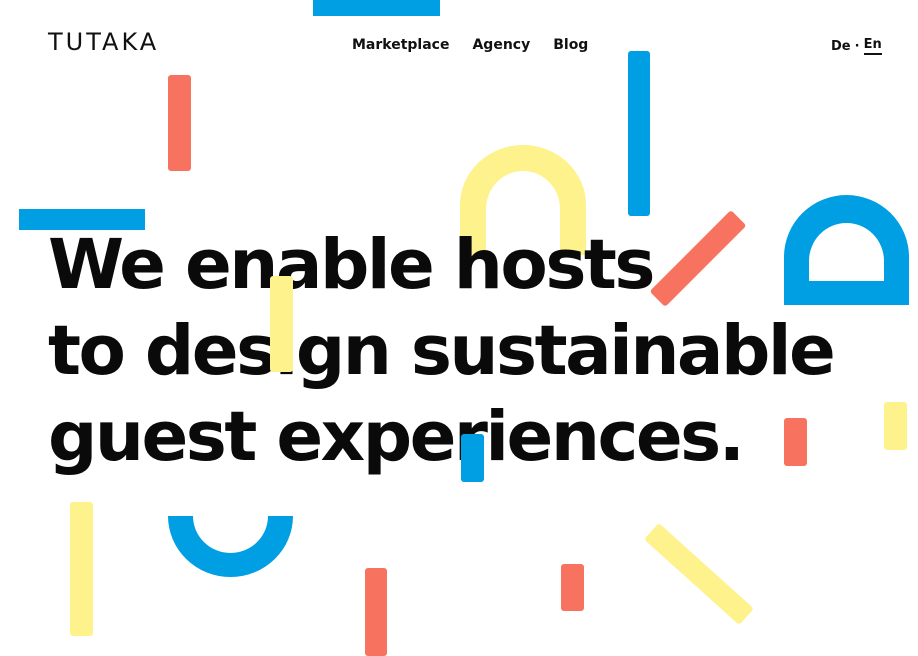 The width and height of the screenshot is (918, 656). Describe the element at coordinates (351, 265) in the screenshot. I see `hero-line-1: We enable hosts` at that location.